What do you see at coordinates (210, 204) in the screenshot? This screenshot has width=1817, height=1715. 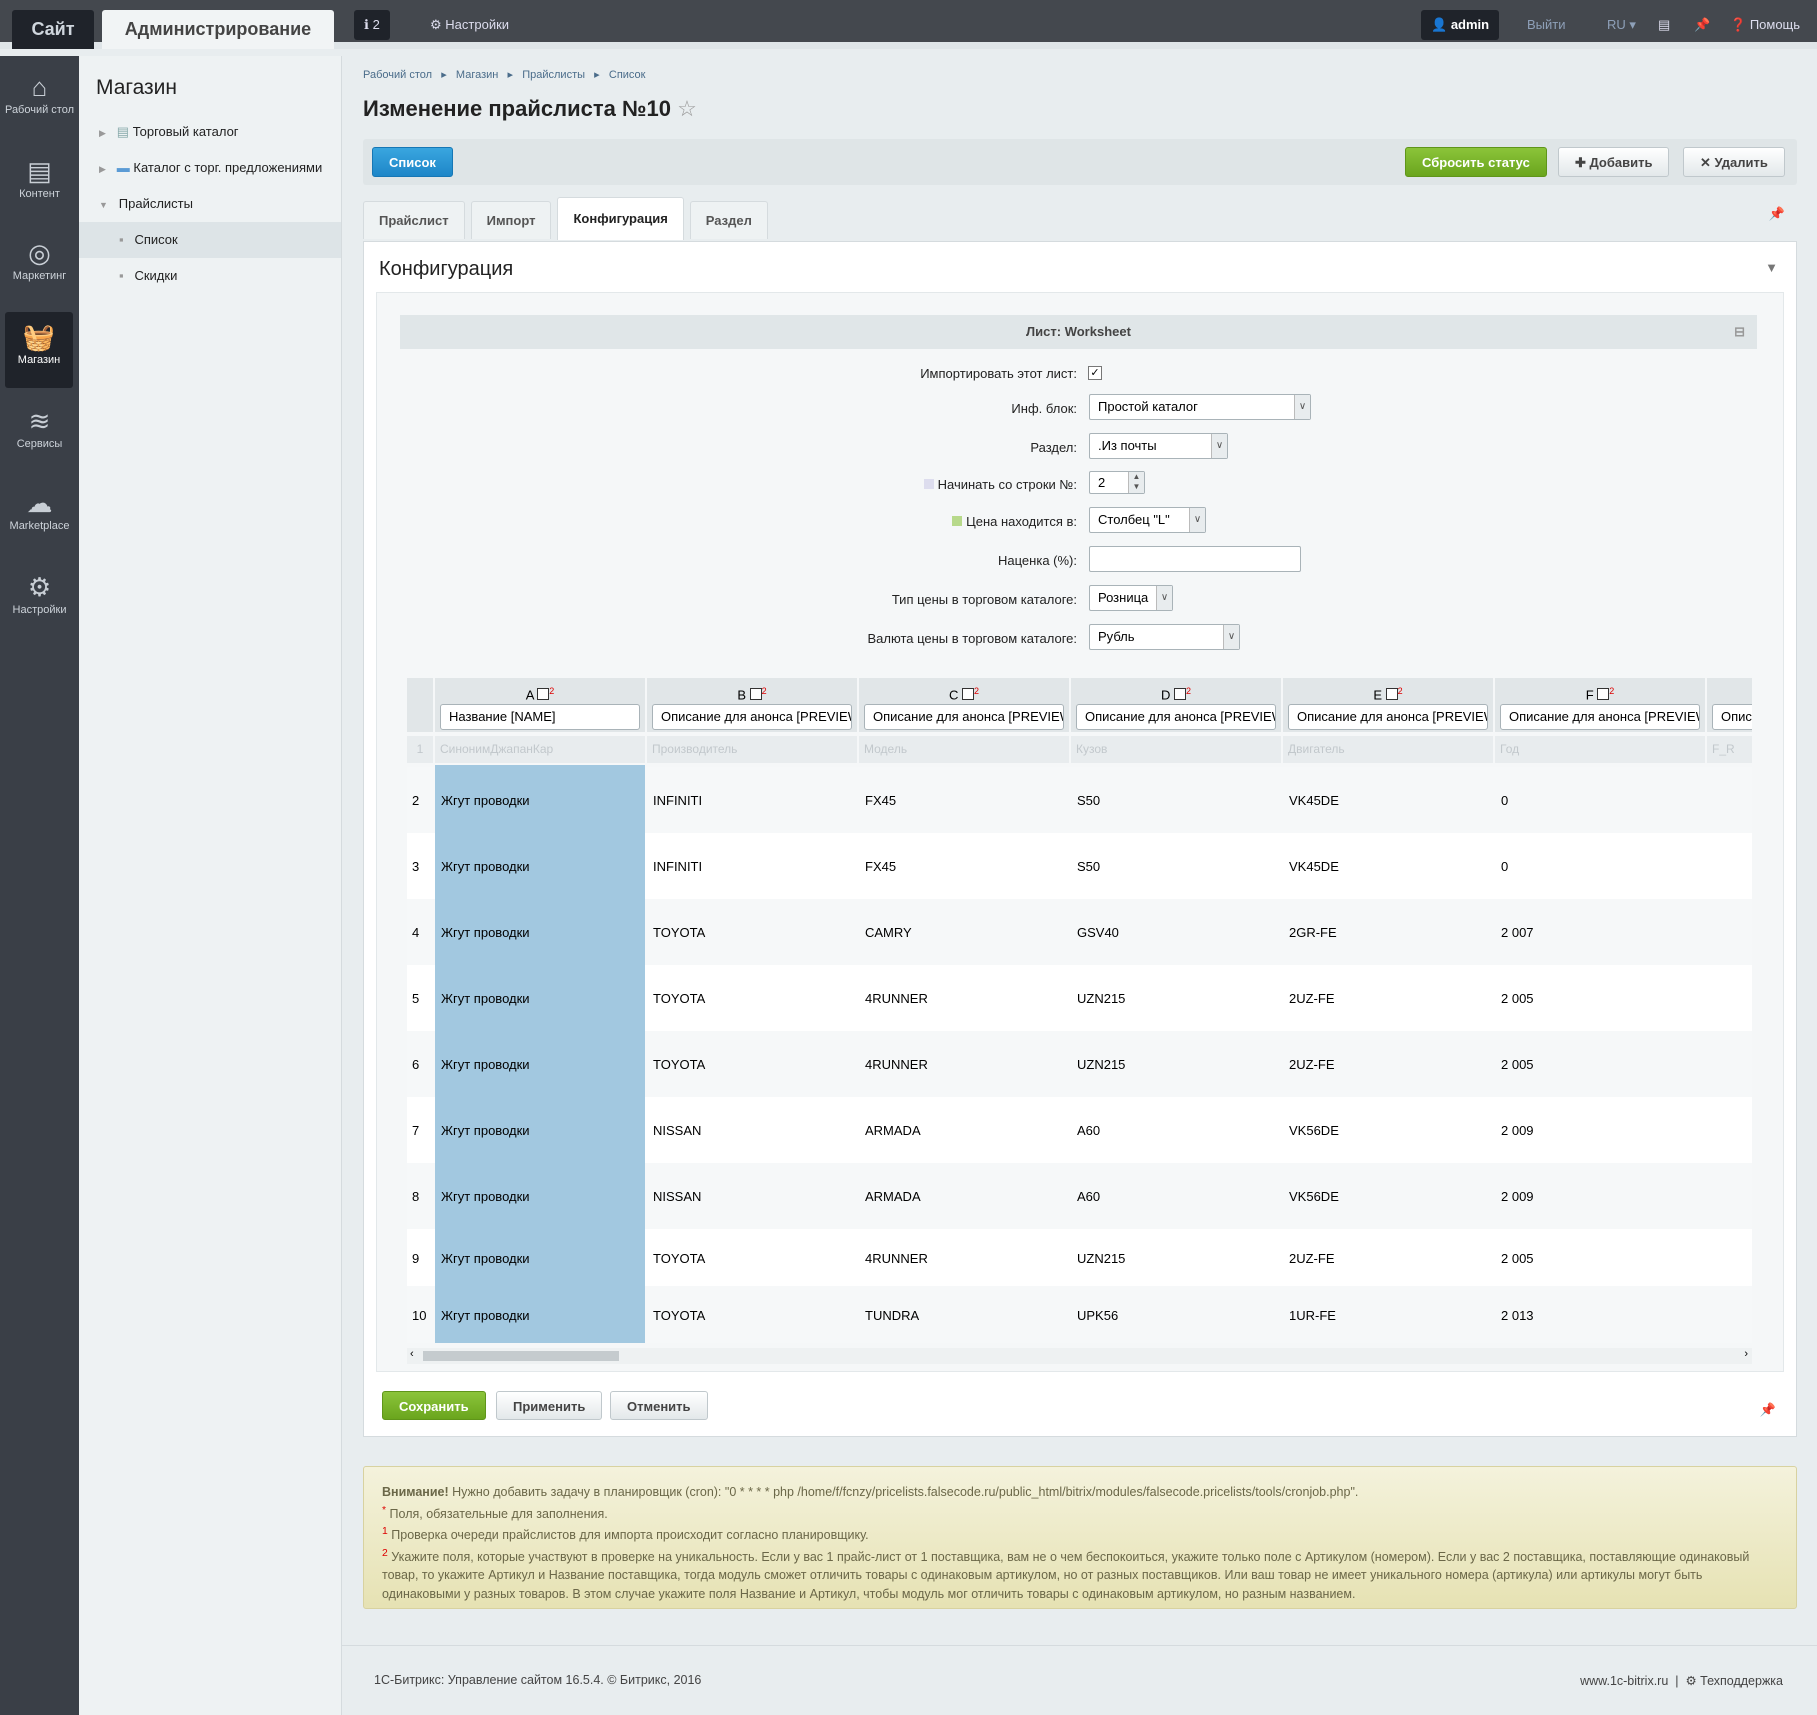 I see `menu-item-pricelists: ▼ Прайслисты` at bounding box center [210, 204].